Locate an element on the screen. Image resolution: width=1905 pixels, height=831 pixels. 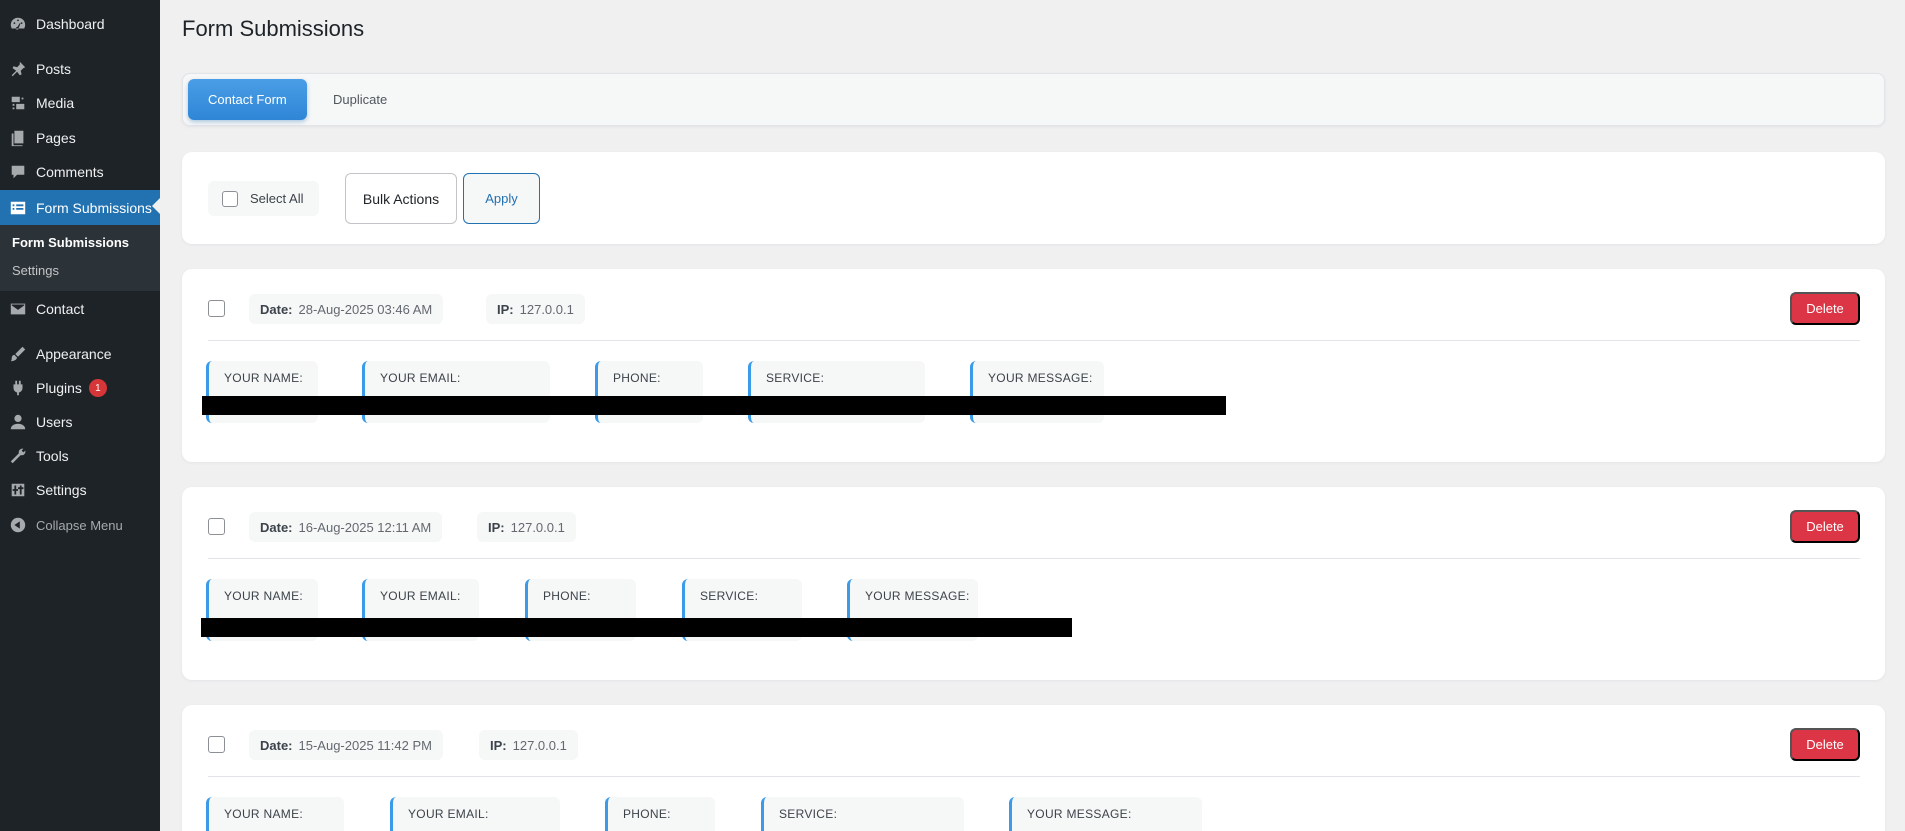
sidebar-item-label: Users is located at coordinates (54, 422).